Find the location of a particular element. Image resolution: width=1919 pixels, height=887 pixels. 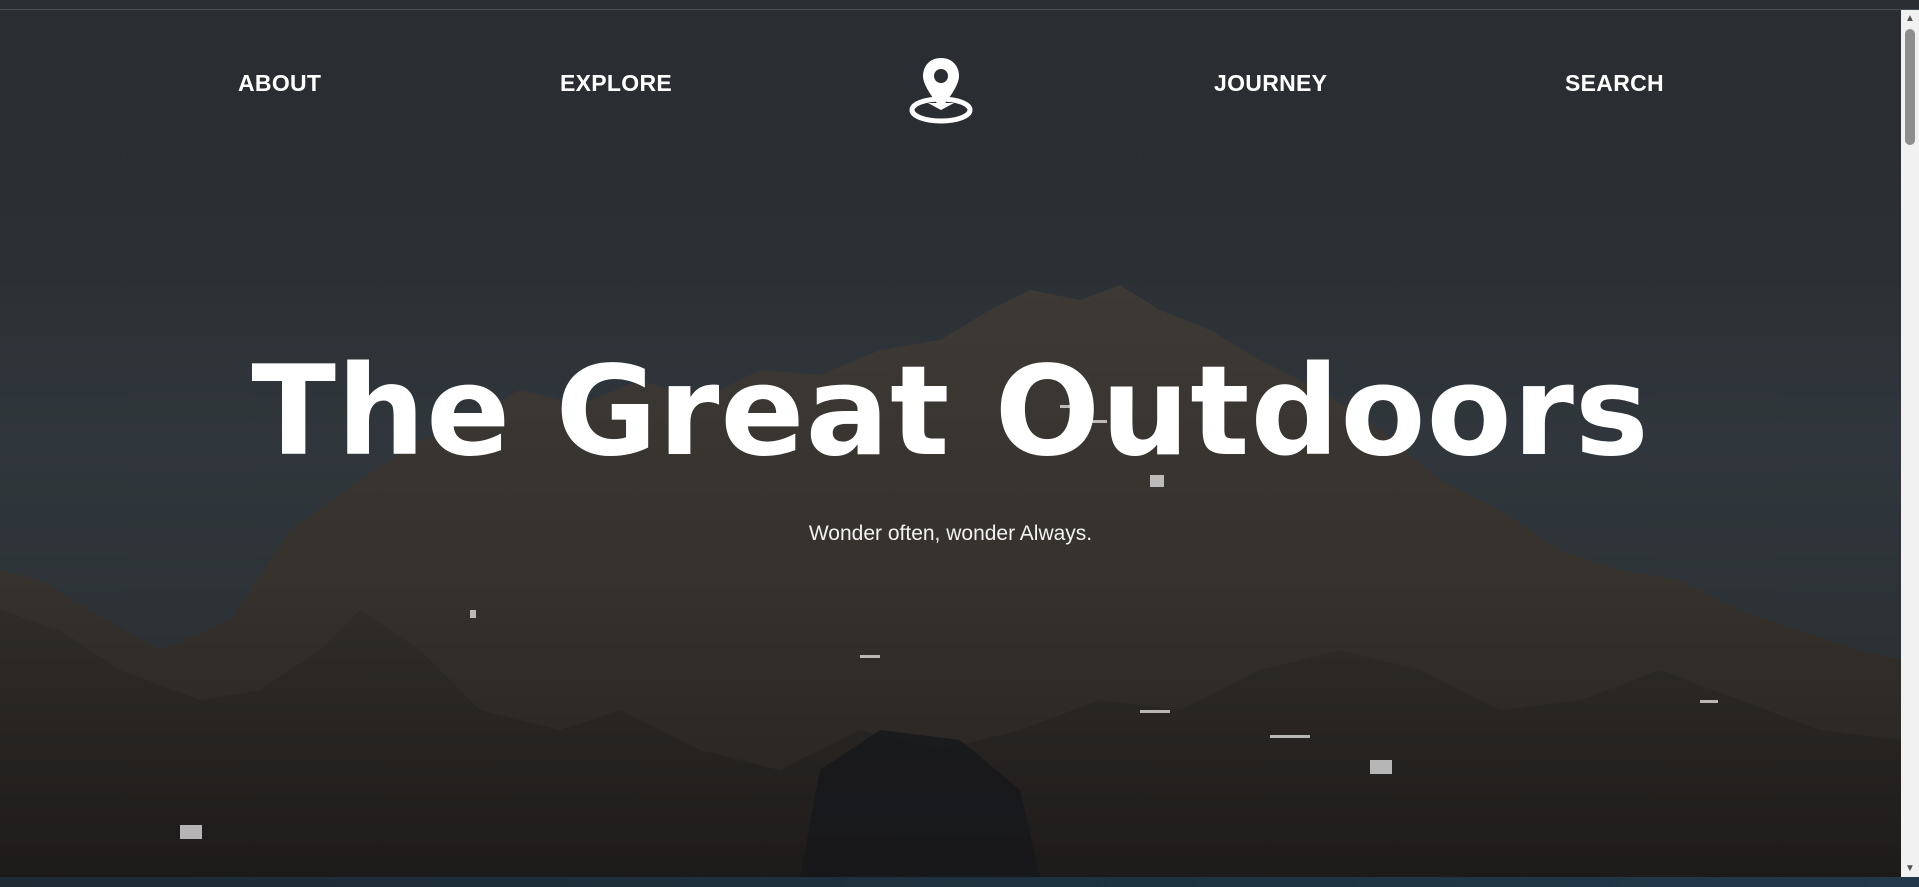

nav-link-explore: EXPLORE is located at coordinates (616, 83).